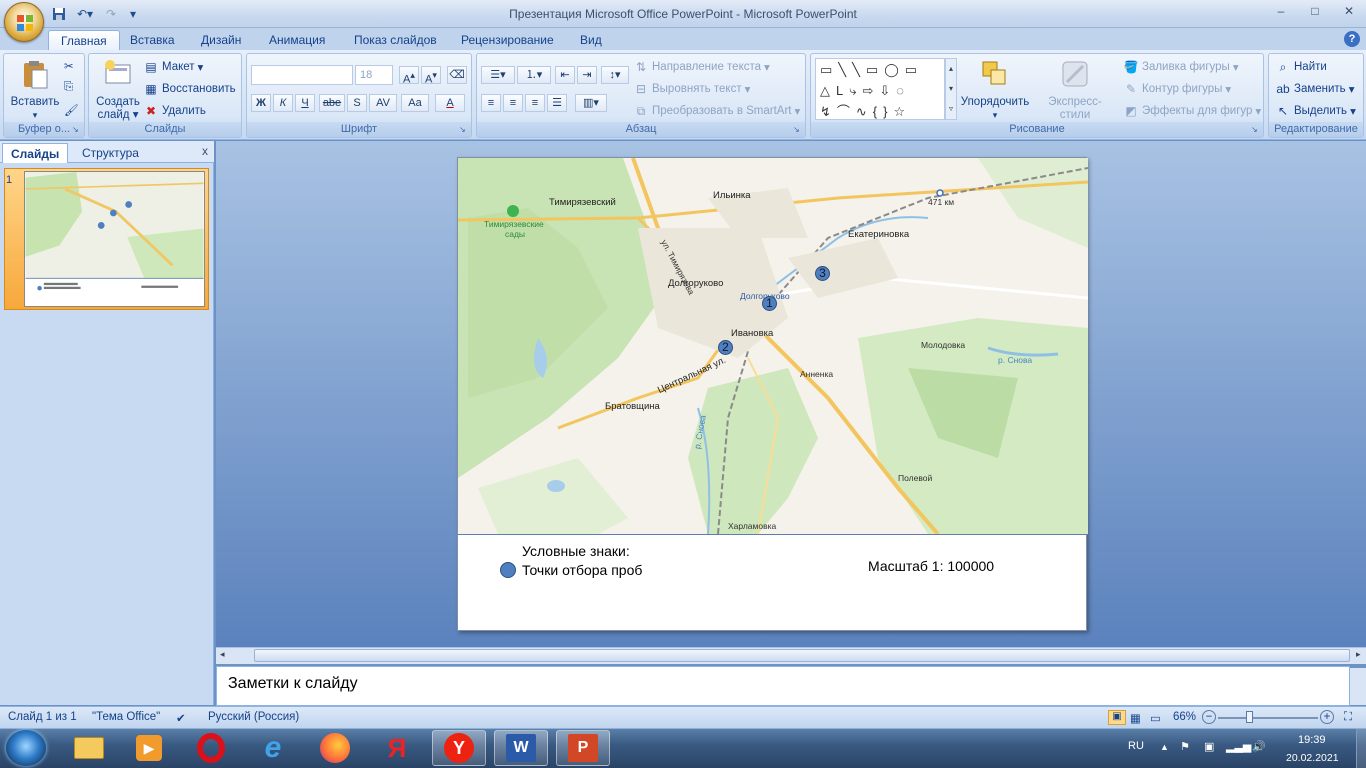 The width and height of the screenshot is (1366, 768). I want to click on scroll-left-icon: ◂, so click(222, 654).